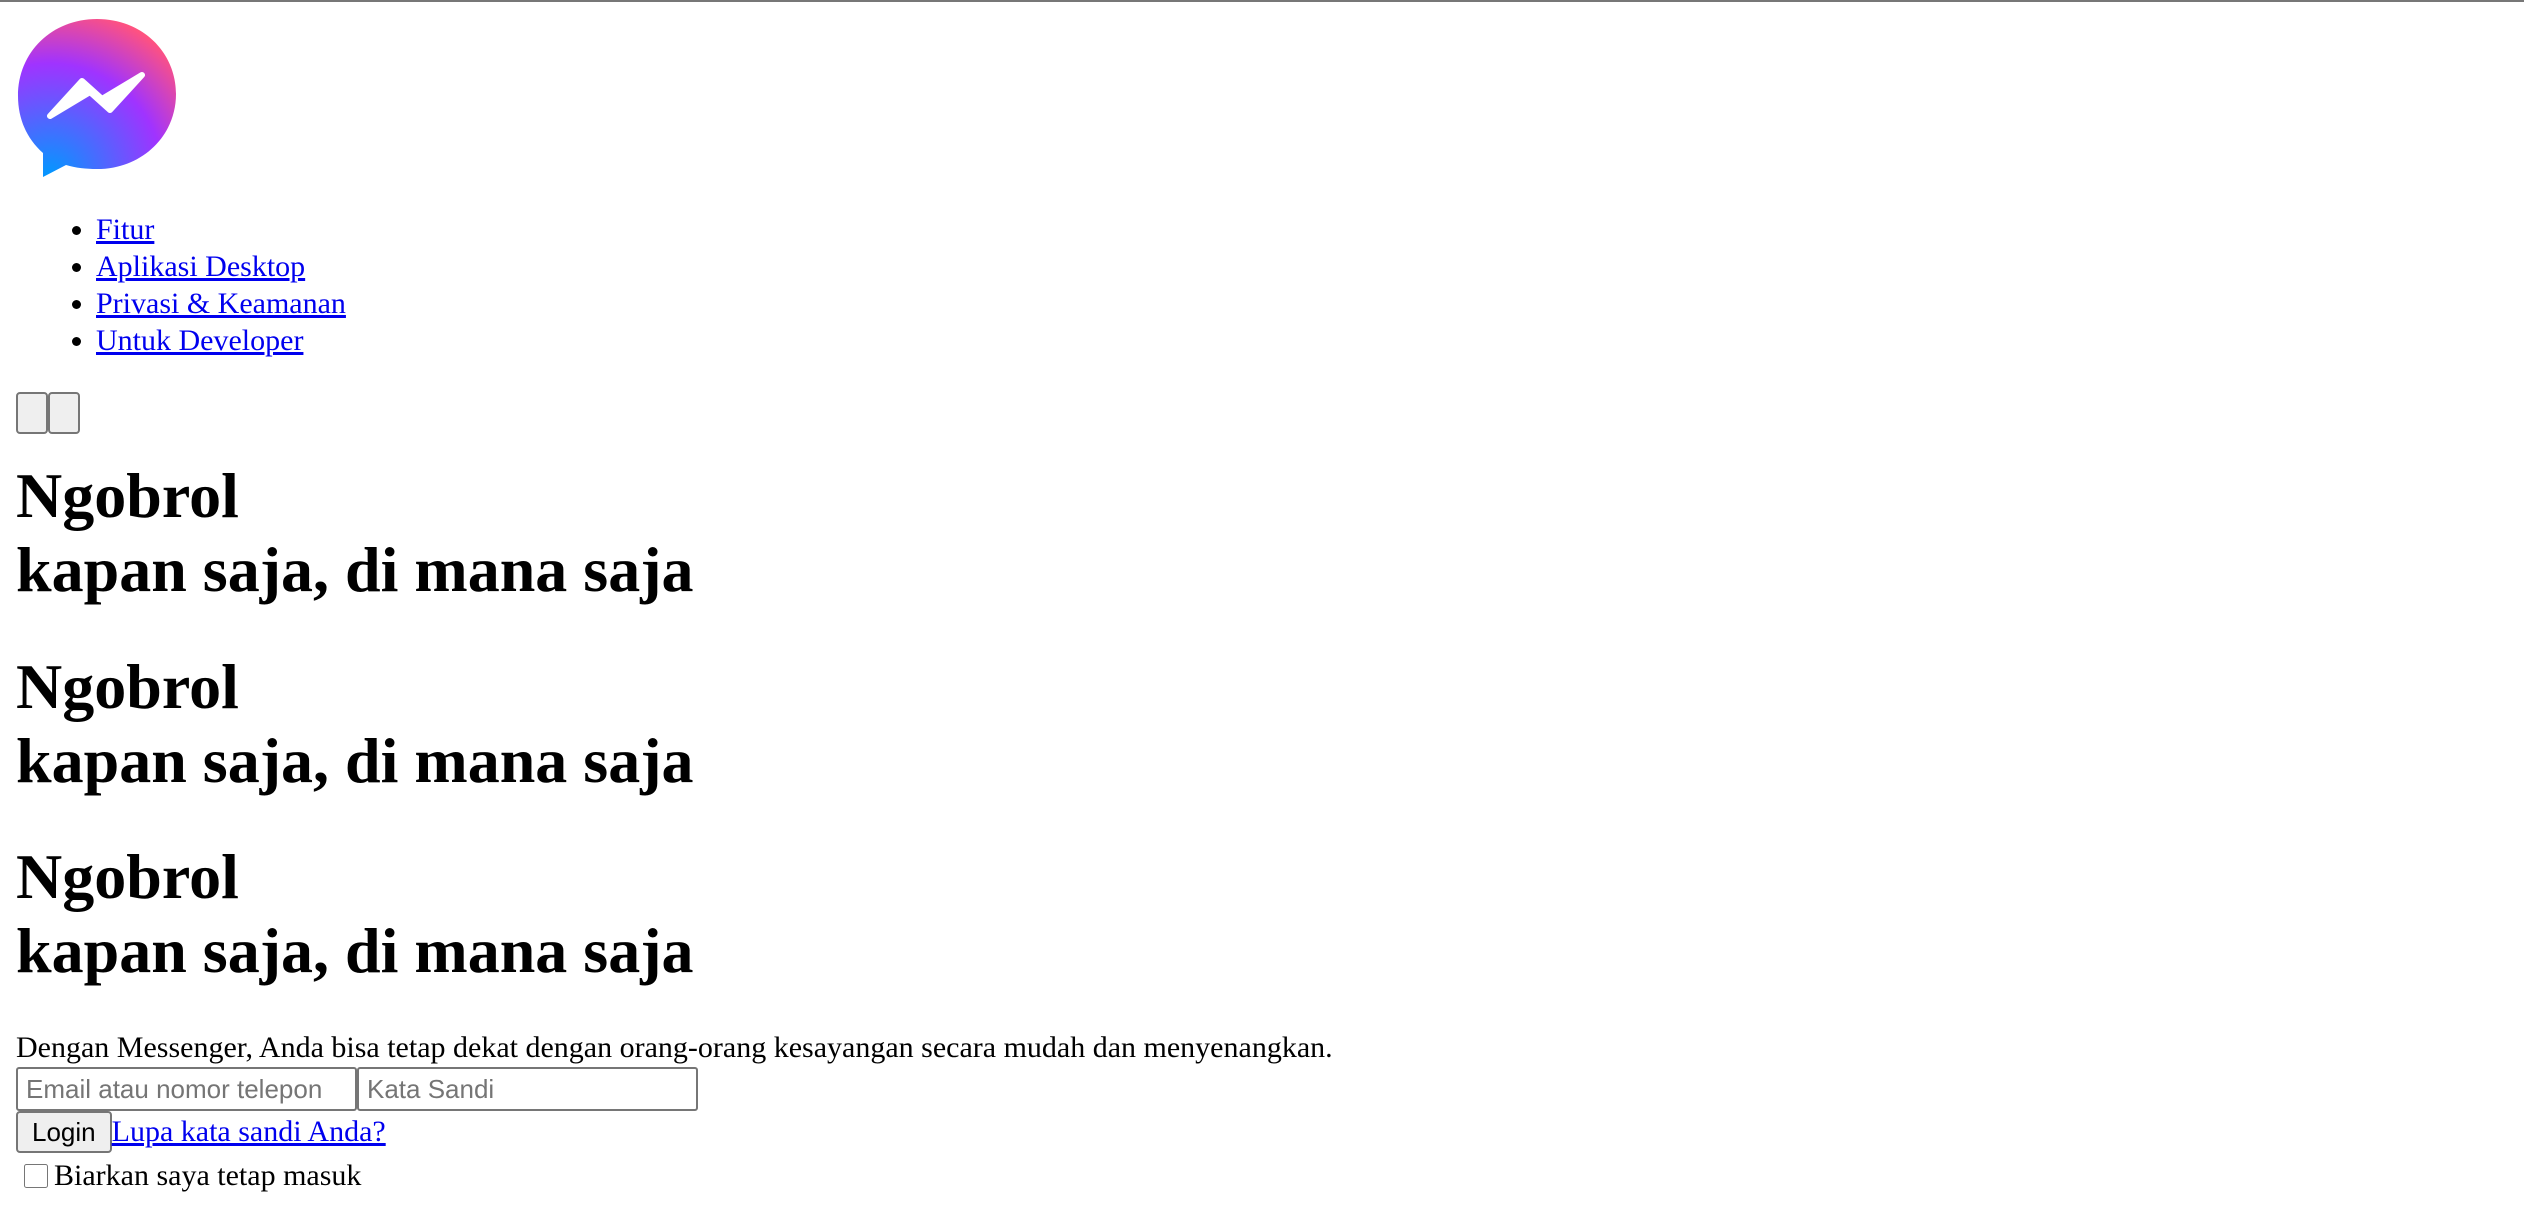 Image resolution: width=2524 pixels, height=1220 pixels. What do you see at coordinates (714, 303) in the screenshot?
I see `nav-item-privacy: Privasi & Keamanan` at bounding box center [714, 303].